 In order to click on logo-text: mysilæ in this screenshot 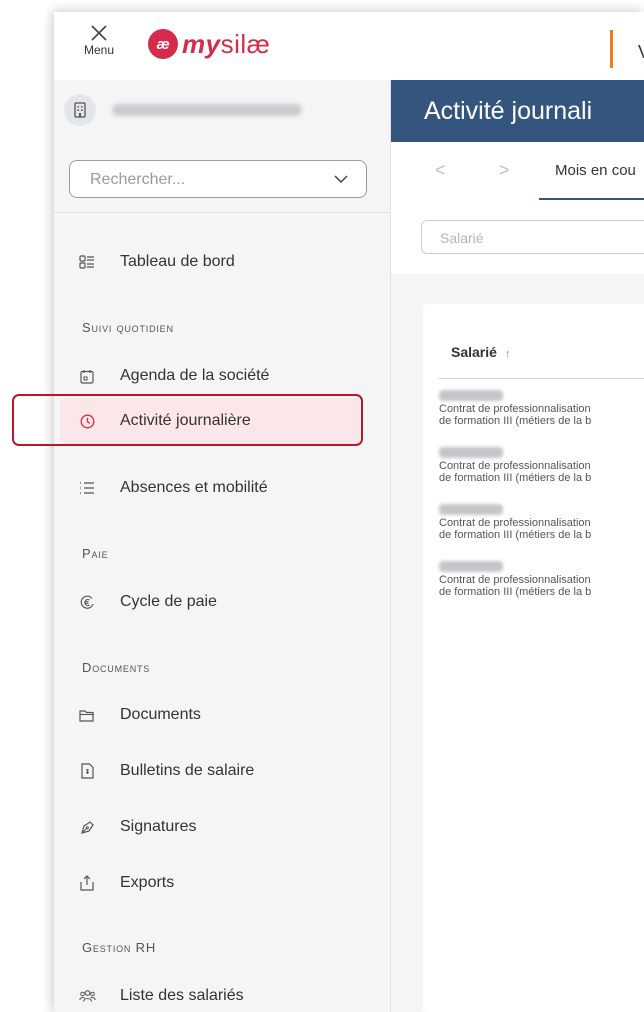, I will do `click(226, 44)`.